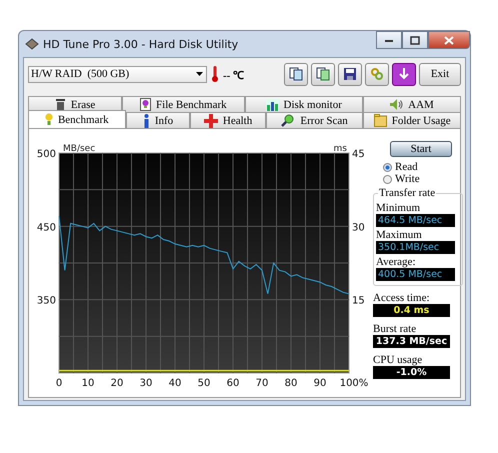 This screenshot has height=453, width=498. I want to click on start-button: Start, so click(421, 149).